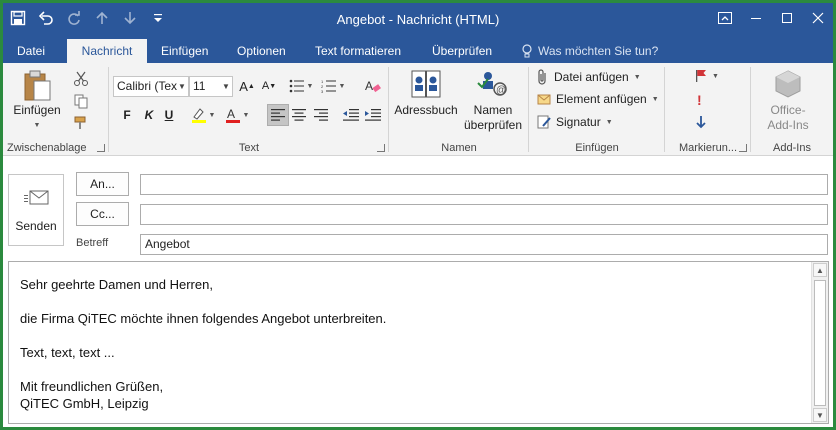  I want to click on bullets-dropdown-icon: ▼, so click(310, 86).